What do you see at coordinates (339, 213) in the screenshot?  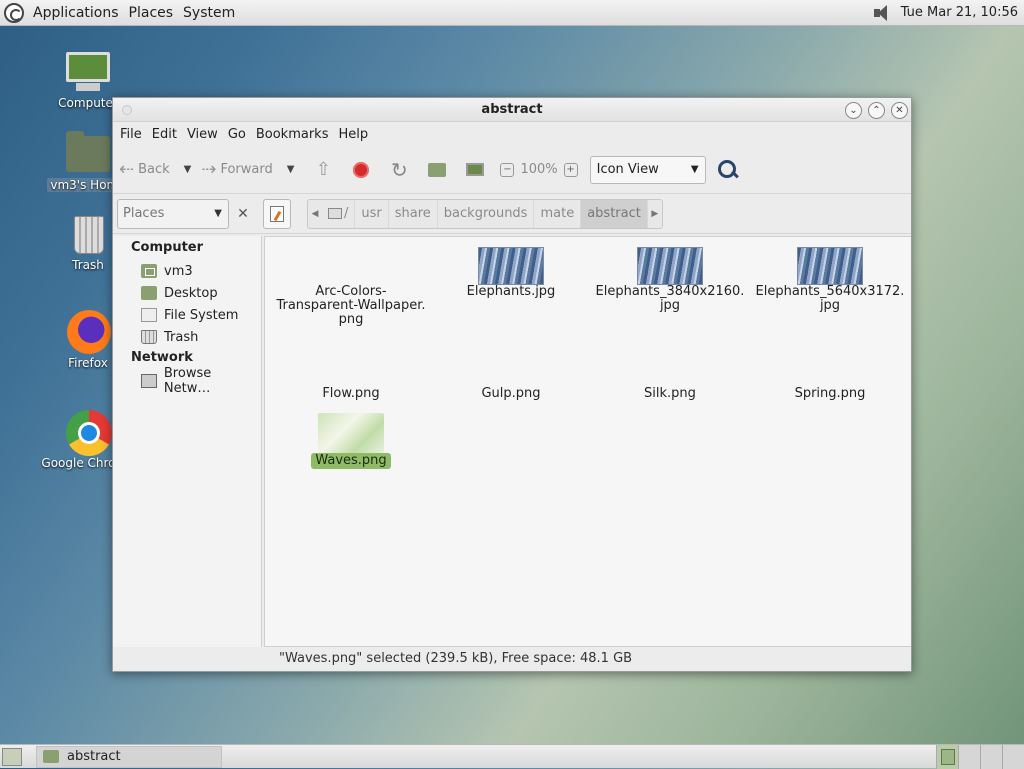 I see `breadcrumb-root: /` at bounding box center [339, 213].